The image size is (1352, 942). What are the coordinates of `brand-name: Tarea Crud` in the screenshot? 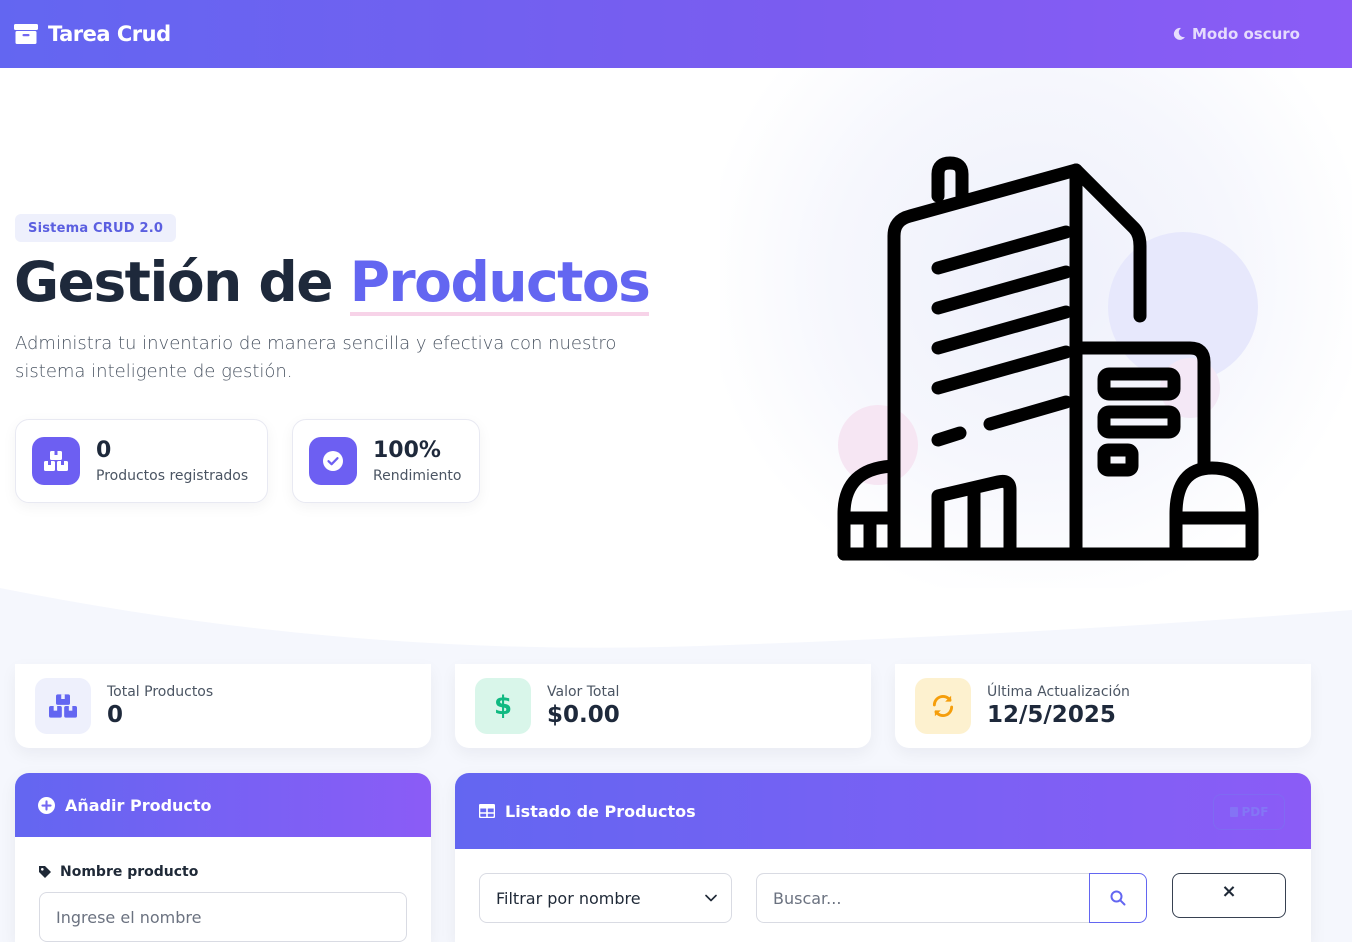 It's located at (109, 34).